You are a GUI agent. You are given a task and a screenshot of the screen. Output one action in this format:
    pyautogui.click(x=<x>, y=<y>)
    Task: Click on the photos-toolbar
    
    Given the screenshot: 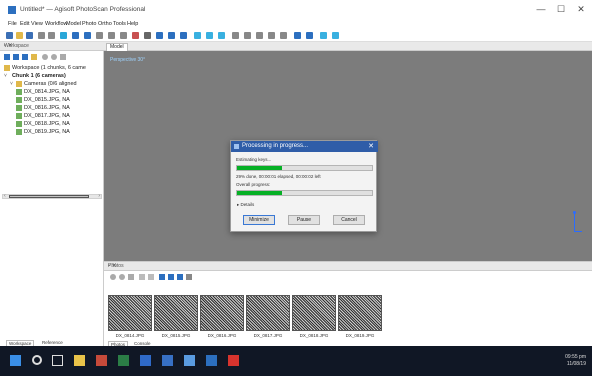 What is the action you would take?
    pyautogui.click(x=204, y=277)
    